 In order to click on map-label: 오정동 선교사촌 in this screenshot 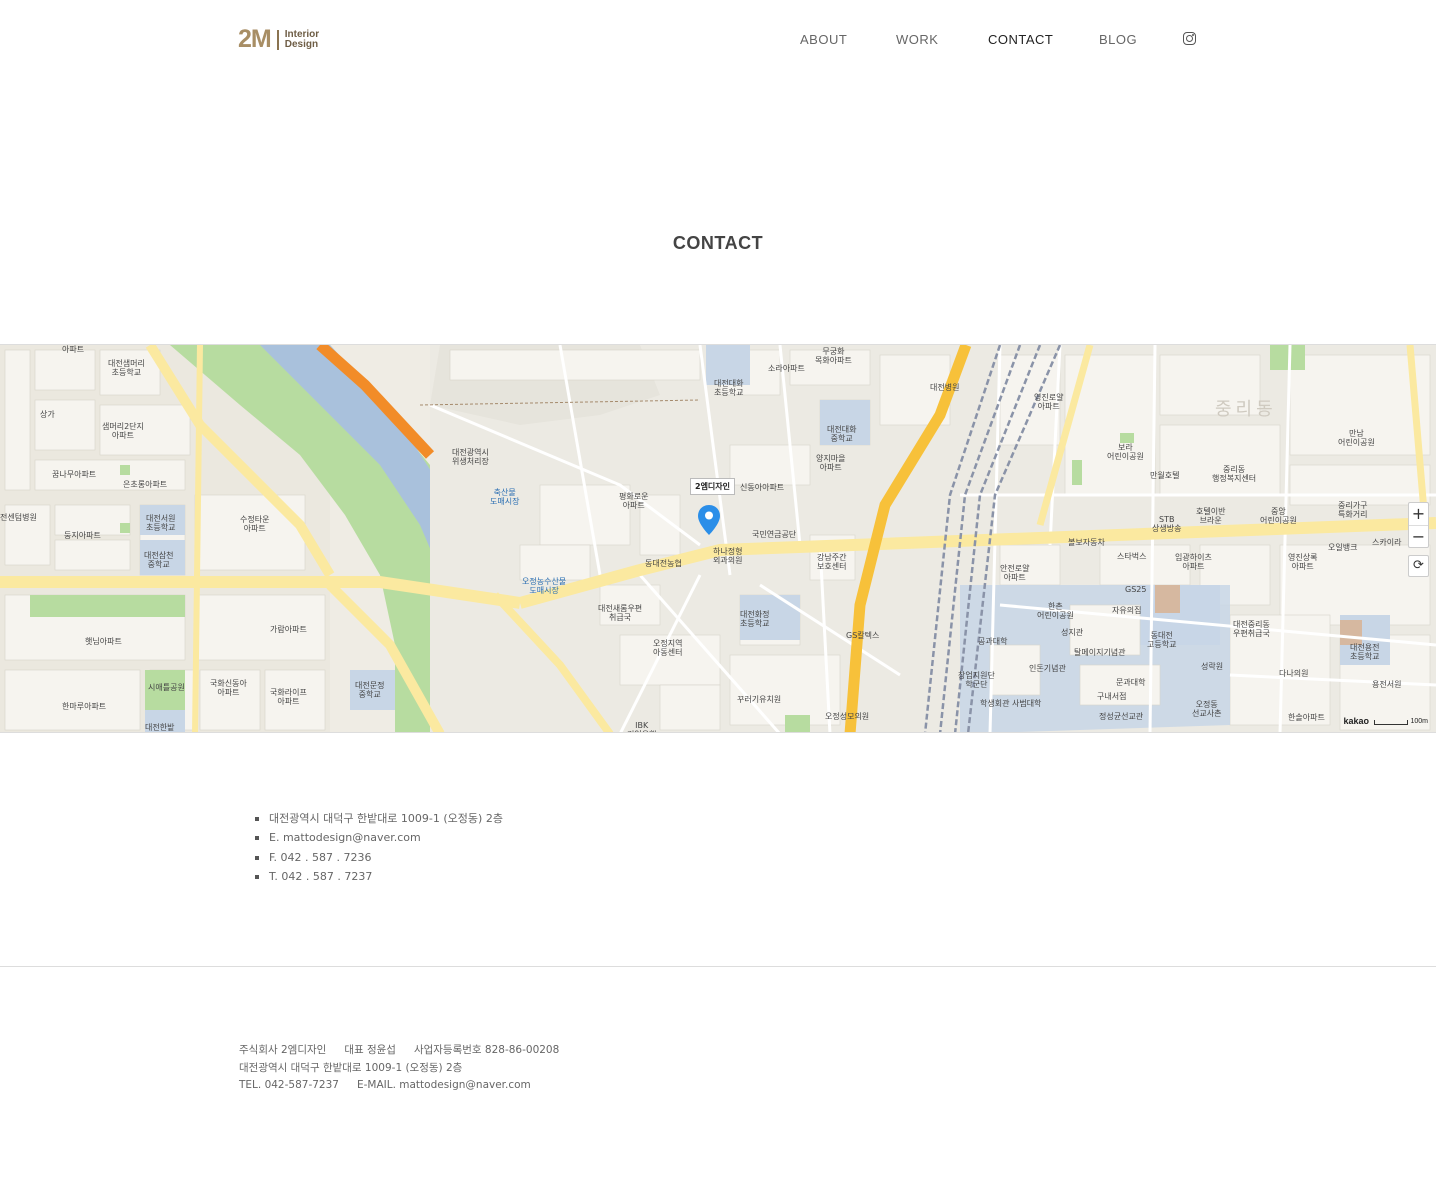, I will do `click(1207, 709)`.